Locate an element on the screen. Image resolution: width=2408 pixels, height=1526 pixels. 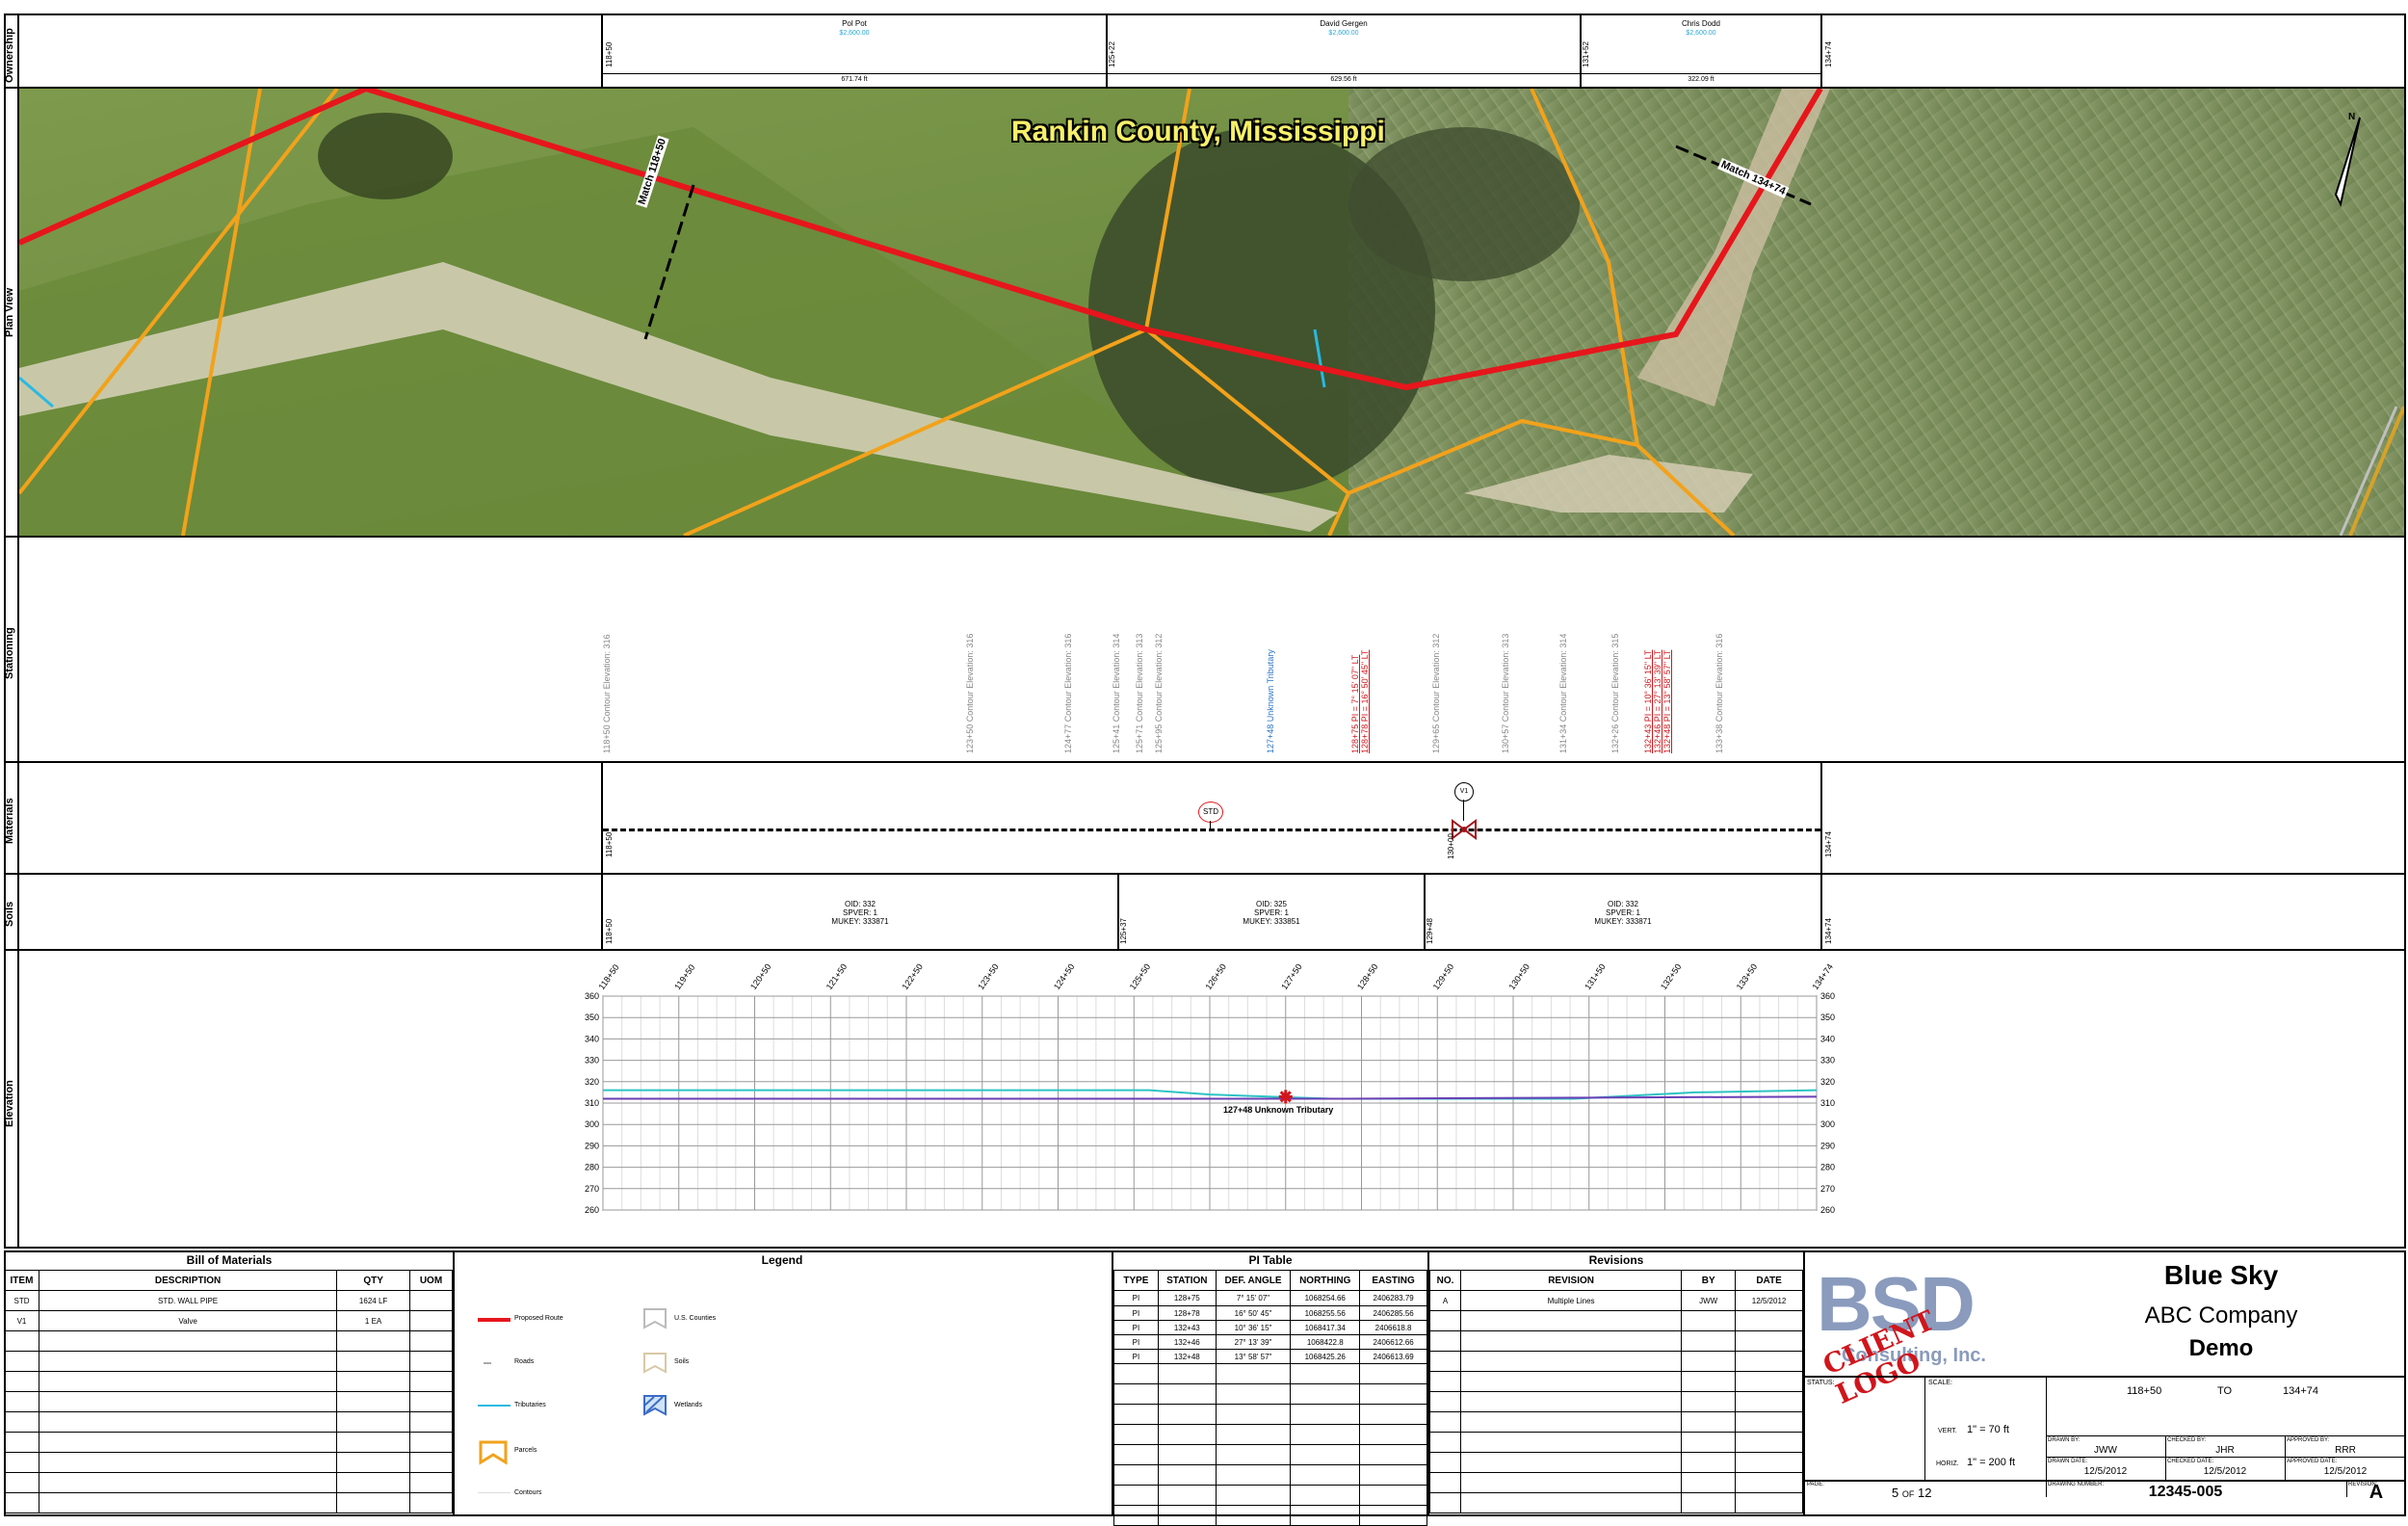
station-label: 125+71 Contour Elevation: 313 is located at coordinates (1139, 693).